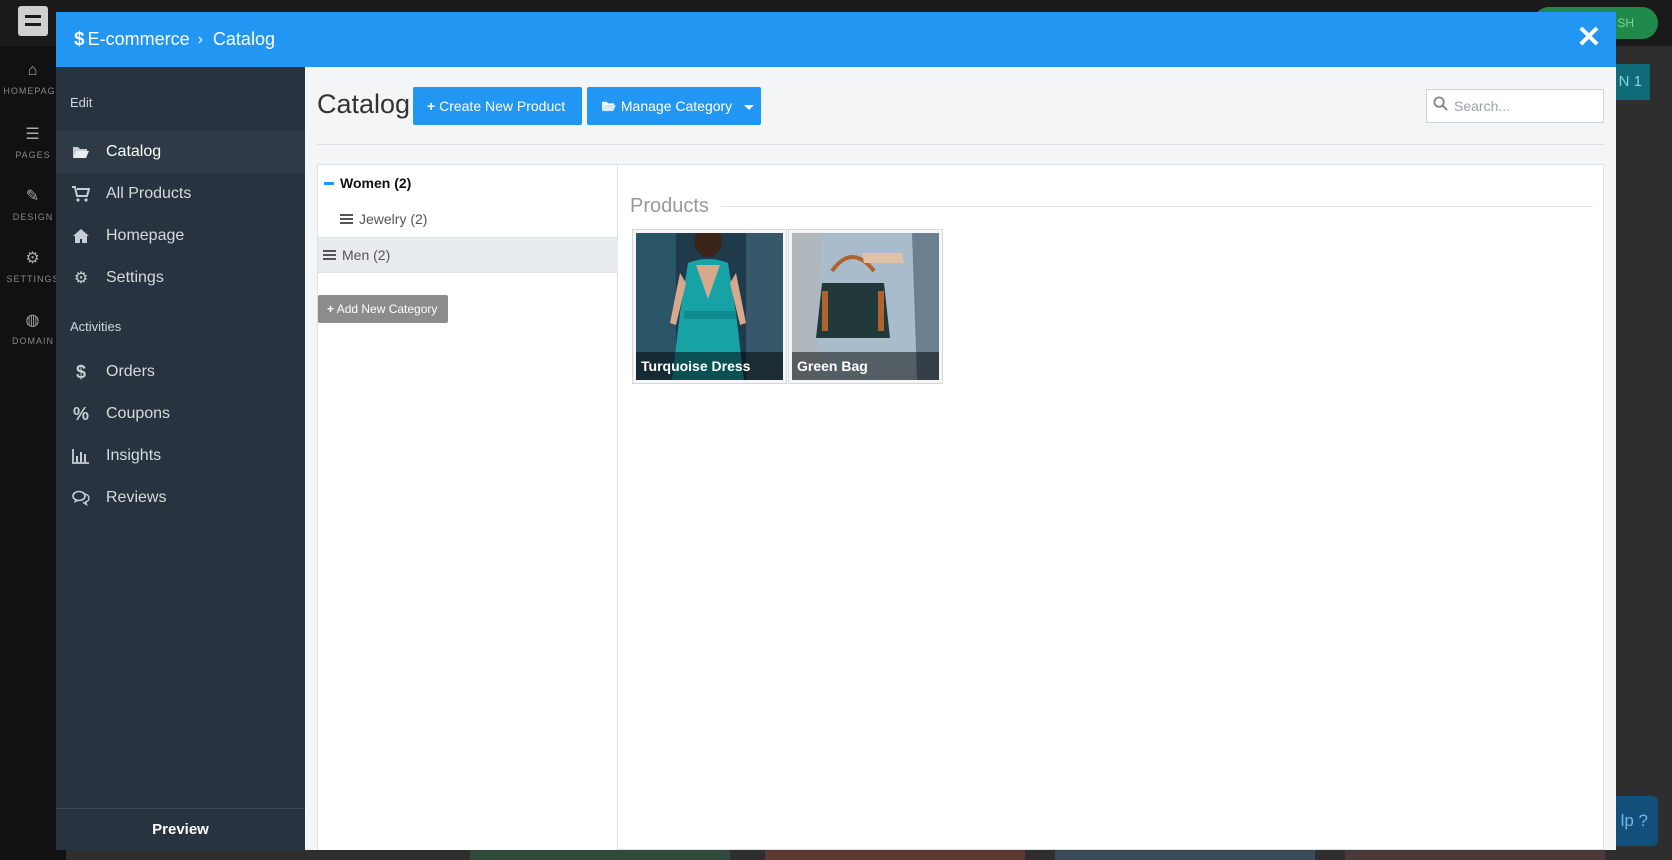  What do you see at coordinates (468, 255) in the screenshot?
I see `category-men: Men (2)` at bounding box center [468, 255].